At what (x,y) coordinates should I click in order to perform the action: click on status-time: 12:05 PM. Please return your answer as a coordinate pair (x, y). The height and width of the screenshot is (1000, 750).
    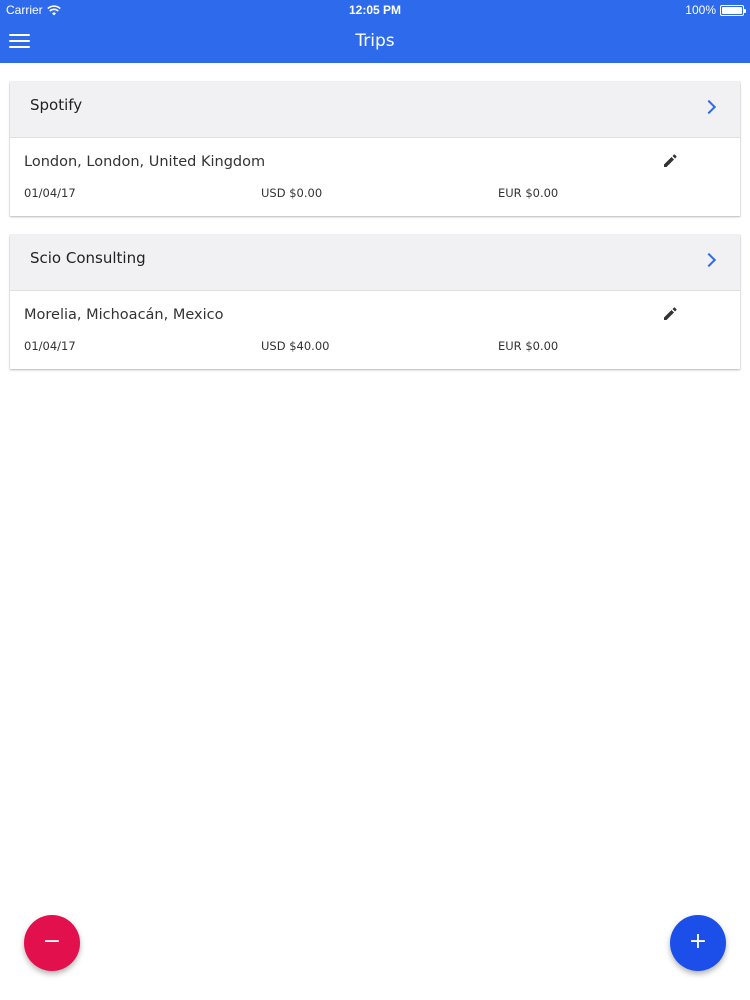
    Looking at the image, I should click on (375, 10).